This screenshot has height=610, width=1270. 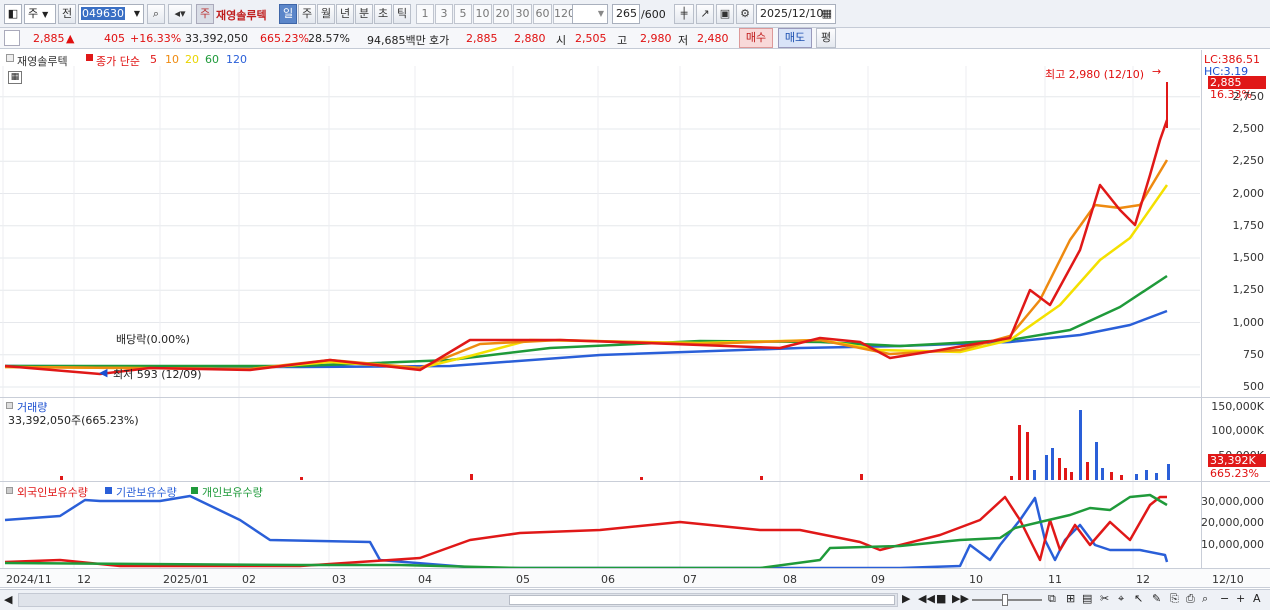 I want to click on stock-name: 재영솔루텍, so click(x=241, y=15).